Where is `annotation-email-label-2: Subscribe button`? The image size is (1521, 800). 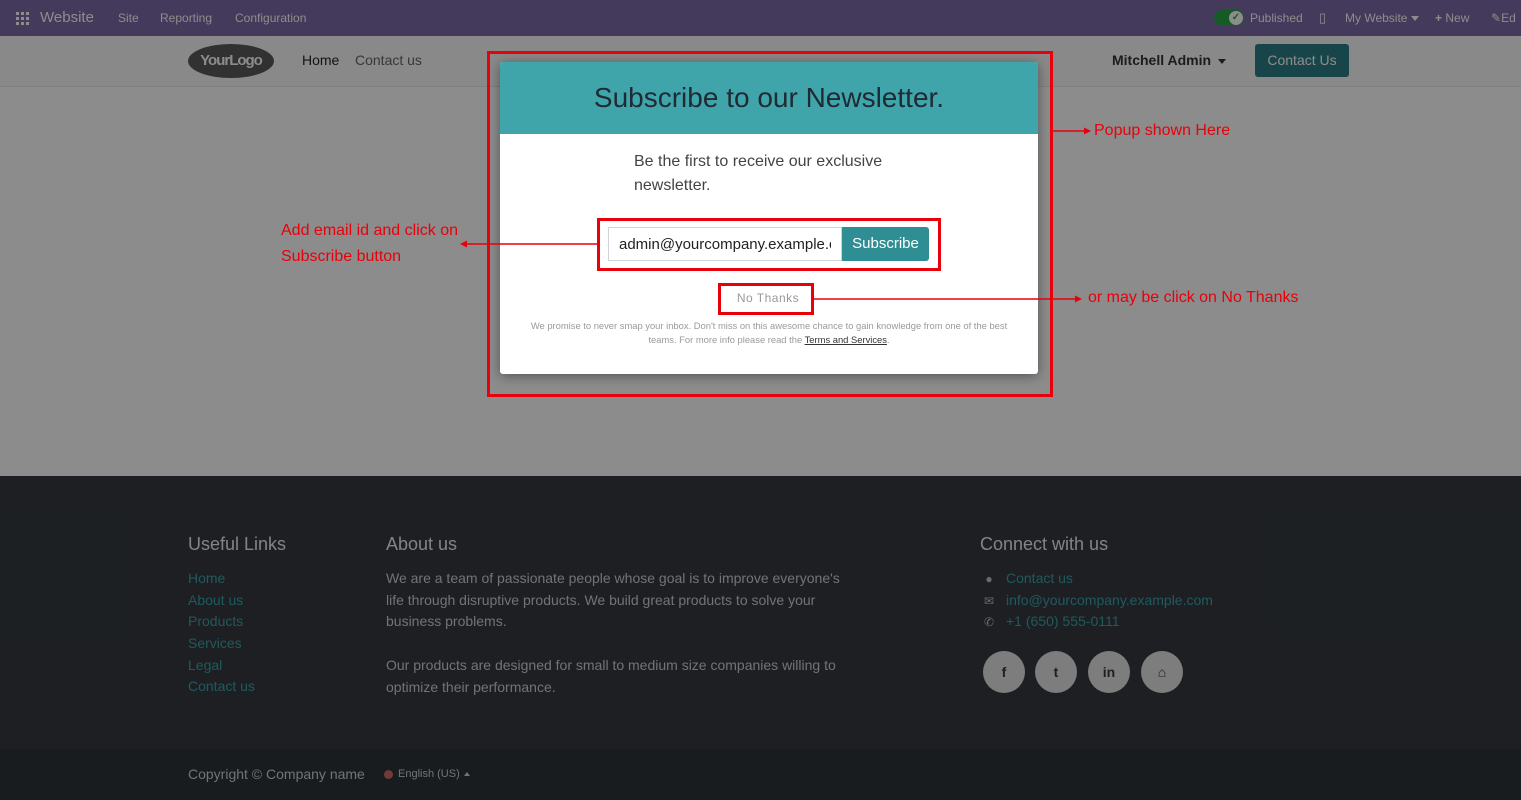
annotation-email-label-2: Subscribe button is located at coordinates (341, 256).